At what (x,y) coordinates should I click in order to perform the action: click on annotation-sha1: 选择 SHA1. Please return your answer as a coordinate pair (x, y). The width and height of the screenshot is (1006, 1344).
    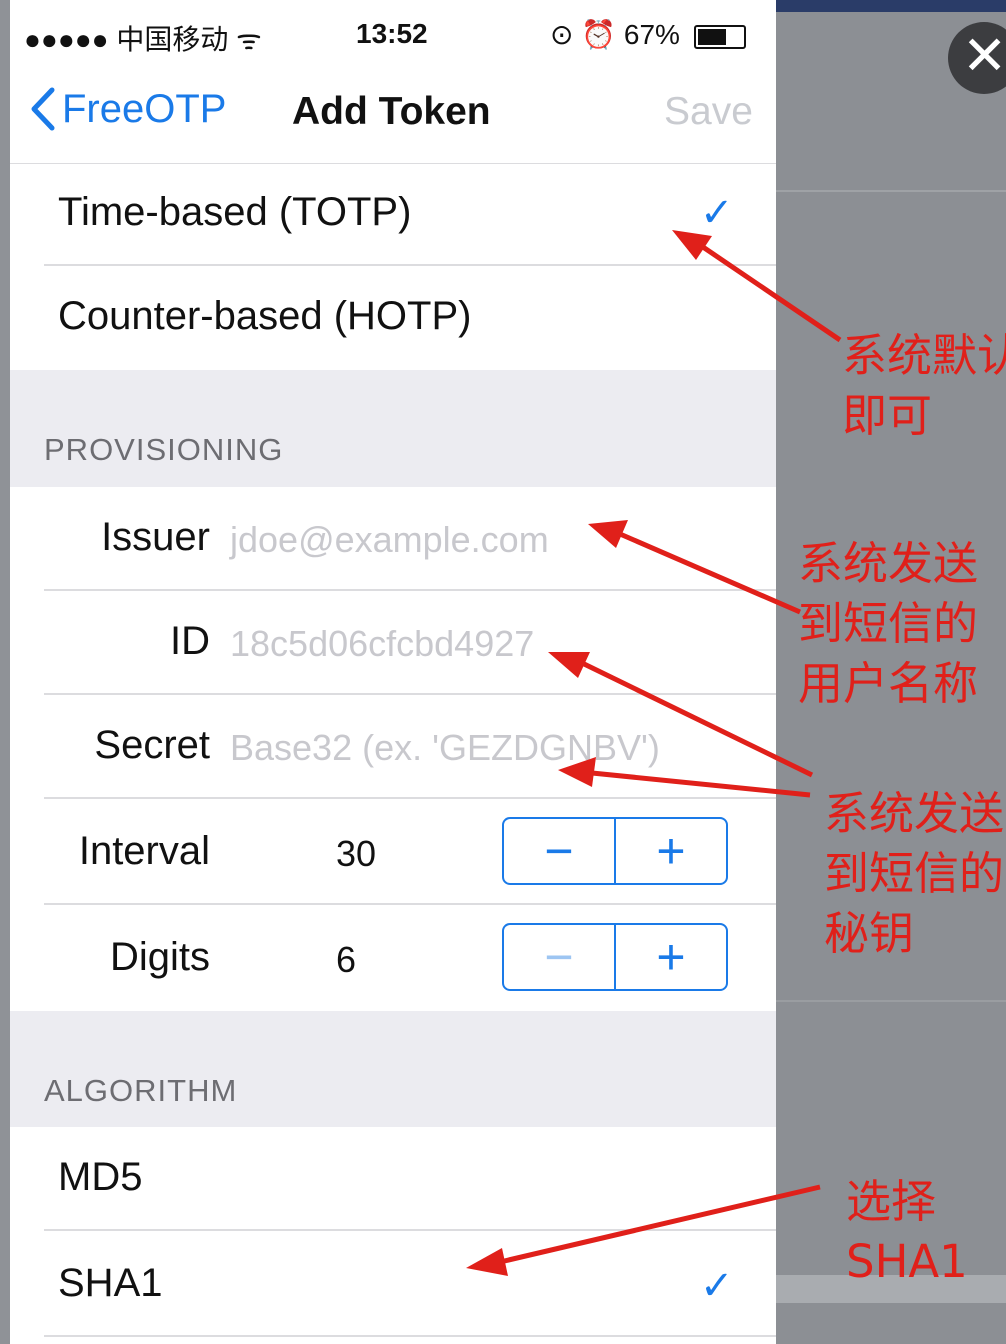
    Looking at the image, I should click on (907, 1231).